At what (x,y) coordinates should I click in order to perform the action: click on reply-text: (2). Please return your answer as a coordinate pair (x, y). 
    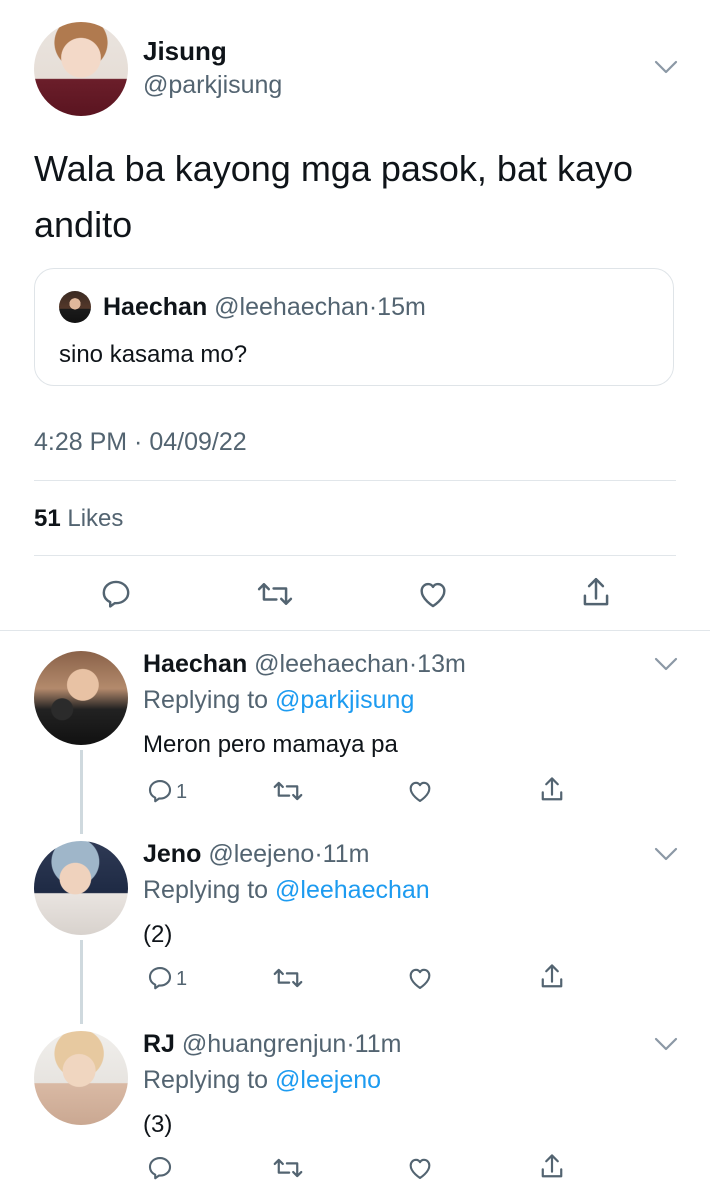
    Looking at the image, I should click on (158, 934).